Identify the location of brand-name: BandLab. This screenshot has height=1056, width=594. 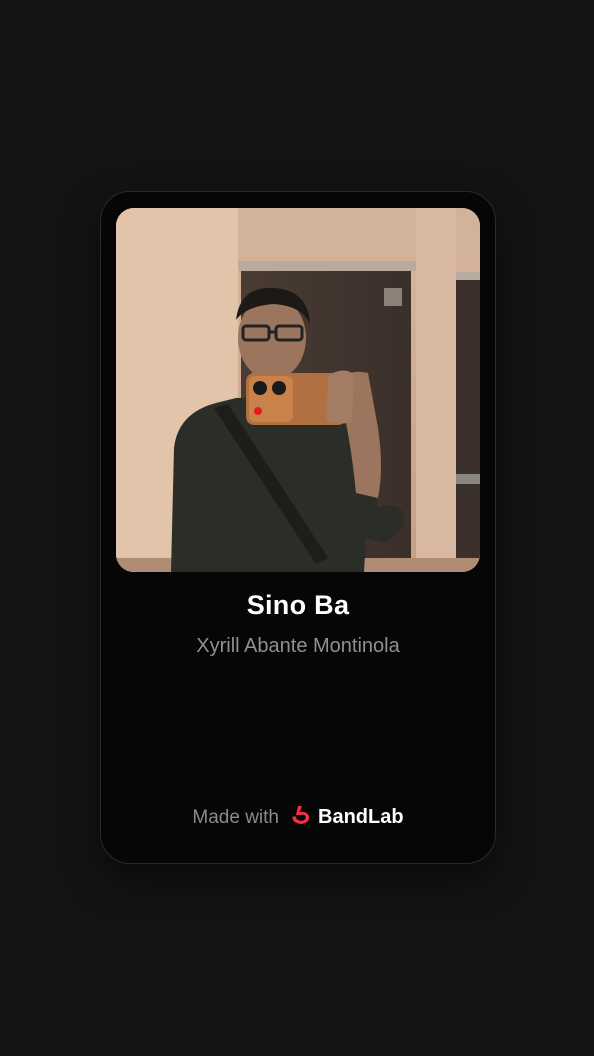
(361, 817).